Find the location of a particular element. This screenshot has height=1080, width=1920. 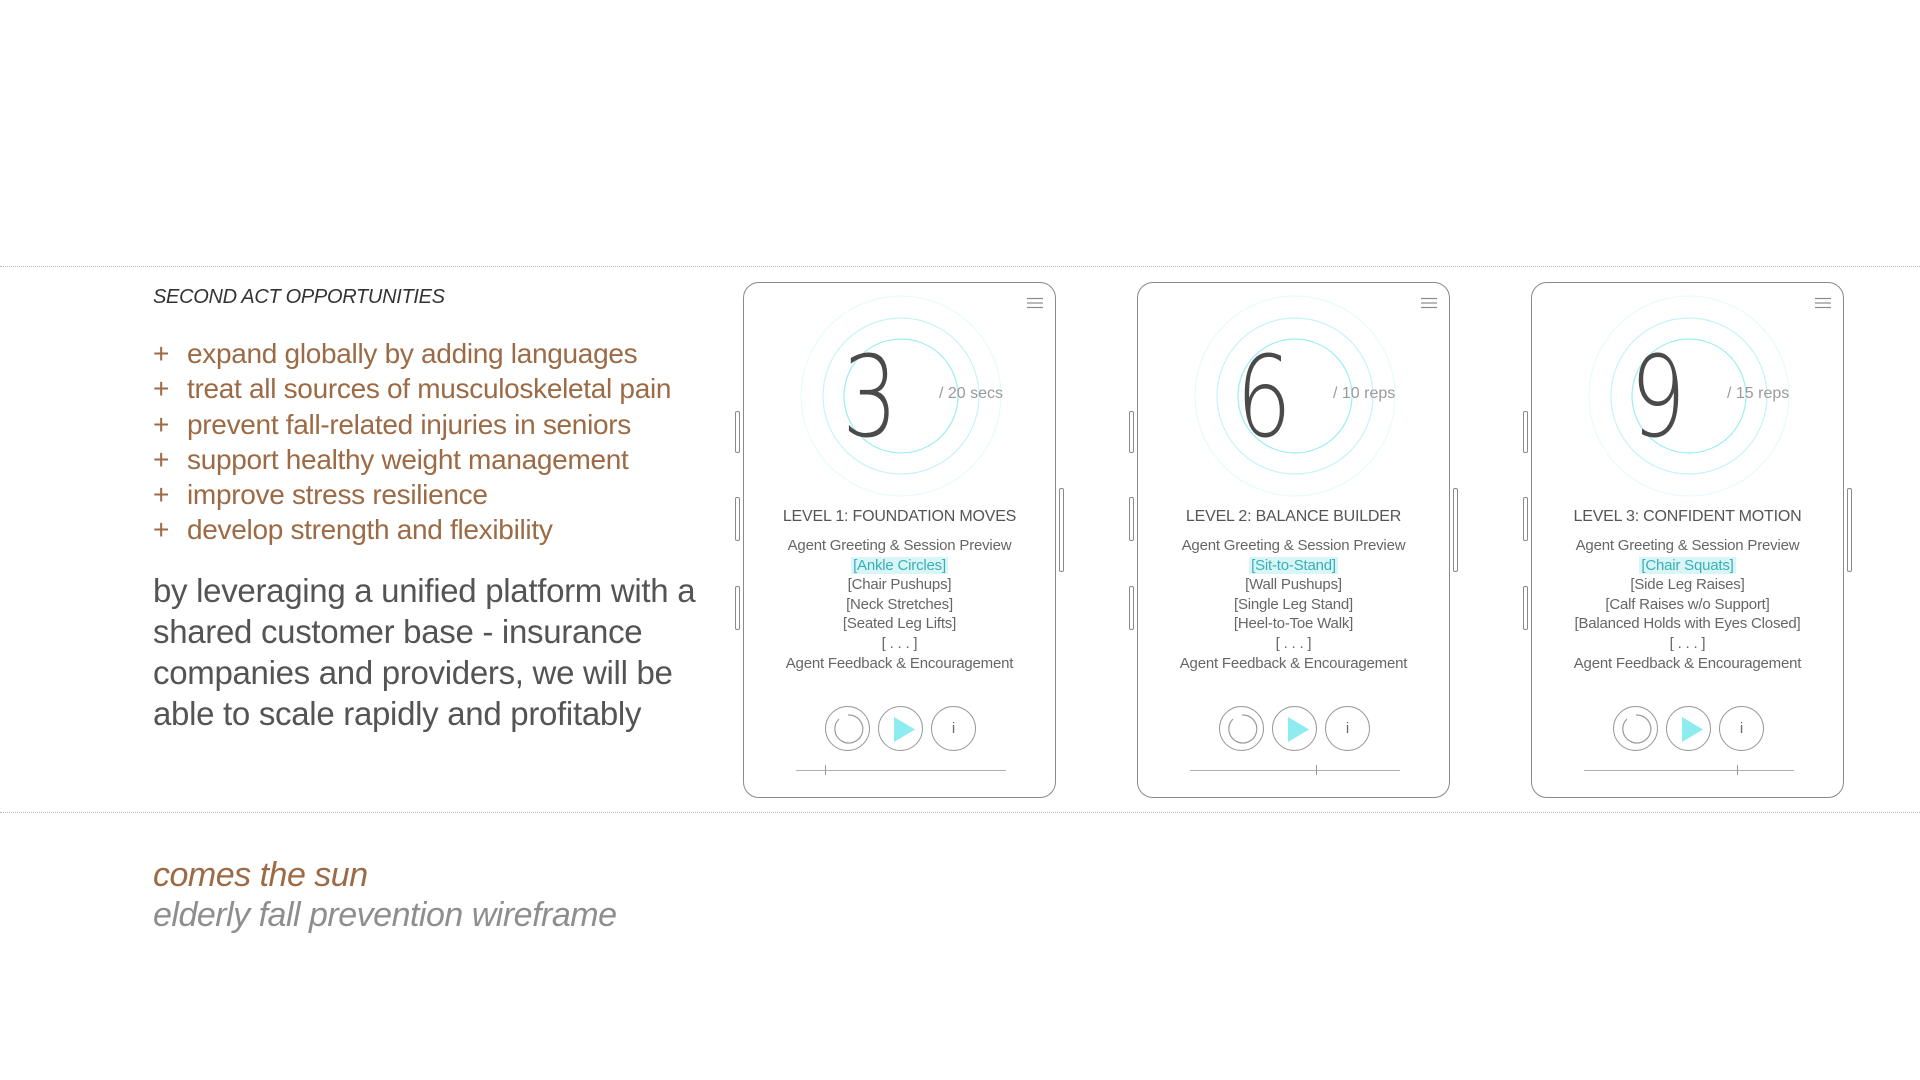

current-exercise-label: [Chair Squats] is located at coordinates (1687, 565).